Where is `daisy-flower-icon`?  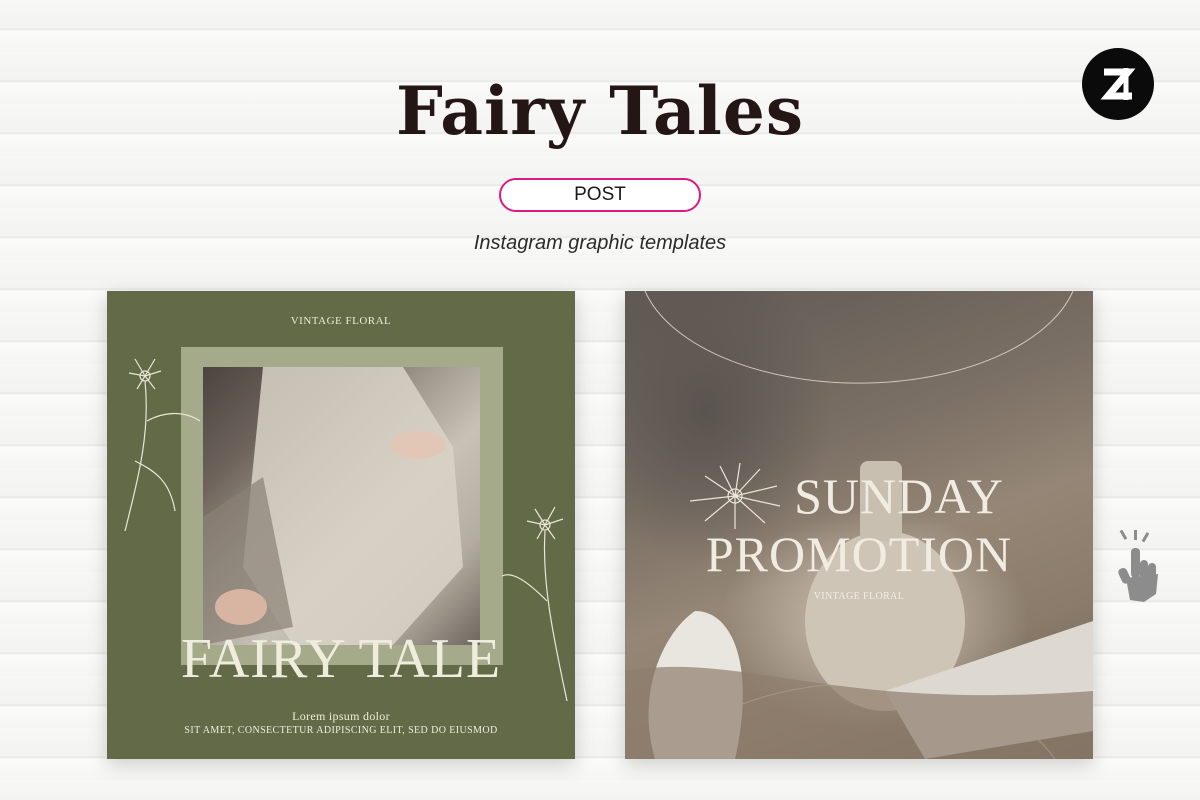 daisy-flower-icon is located at coordinates (162, 444).